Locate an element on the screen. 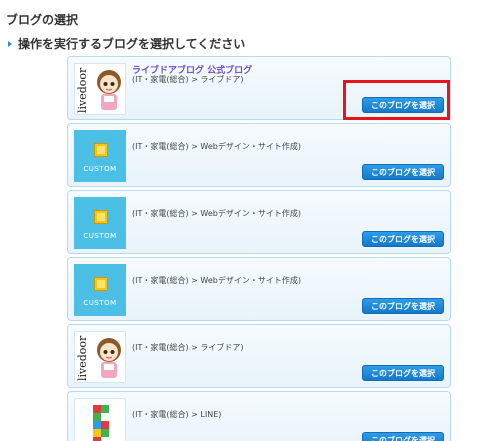 The width and height of the screenshot is (500, 441). page-title: ブログの選択 is located at coordinates (42, 20).